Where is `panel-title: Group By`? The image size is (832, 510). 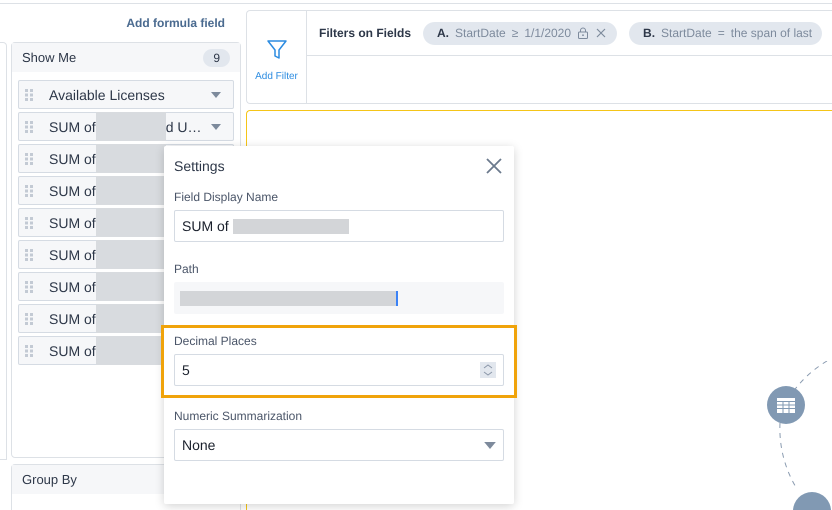
panel-title: Group By is located at coordinates (49, 479).